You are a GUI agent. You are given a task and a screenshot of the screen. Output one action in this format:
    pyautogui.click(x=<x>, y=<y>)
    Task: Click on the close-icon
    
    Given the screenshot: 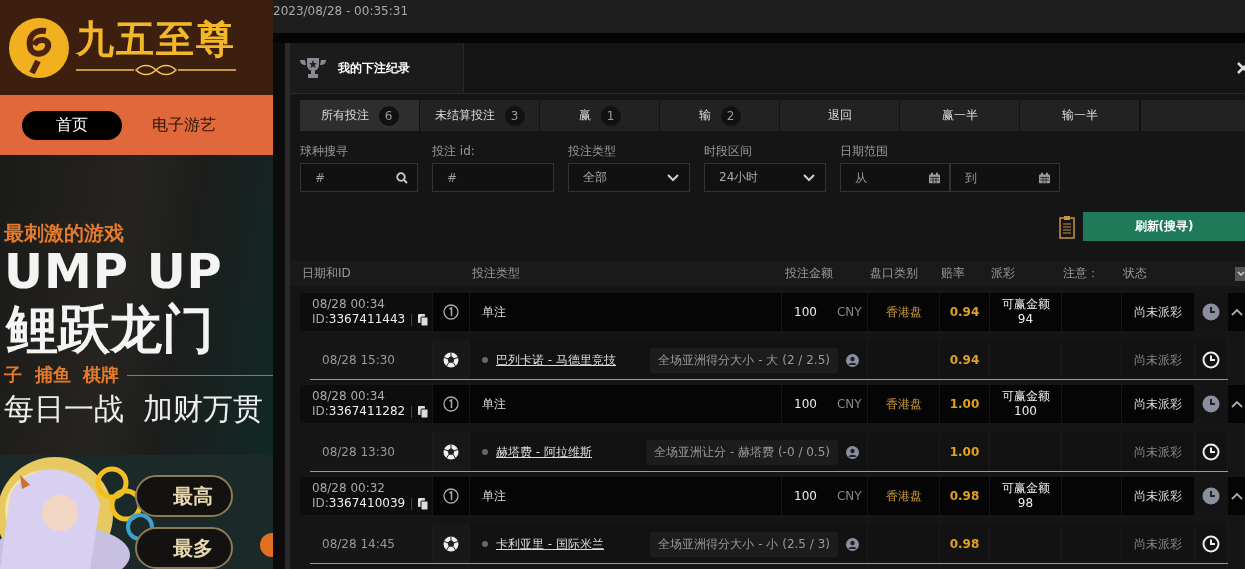 What is the action you would take?
    pyautogui.click(x=1241, y=68)
    